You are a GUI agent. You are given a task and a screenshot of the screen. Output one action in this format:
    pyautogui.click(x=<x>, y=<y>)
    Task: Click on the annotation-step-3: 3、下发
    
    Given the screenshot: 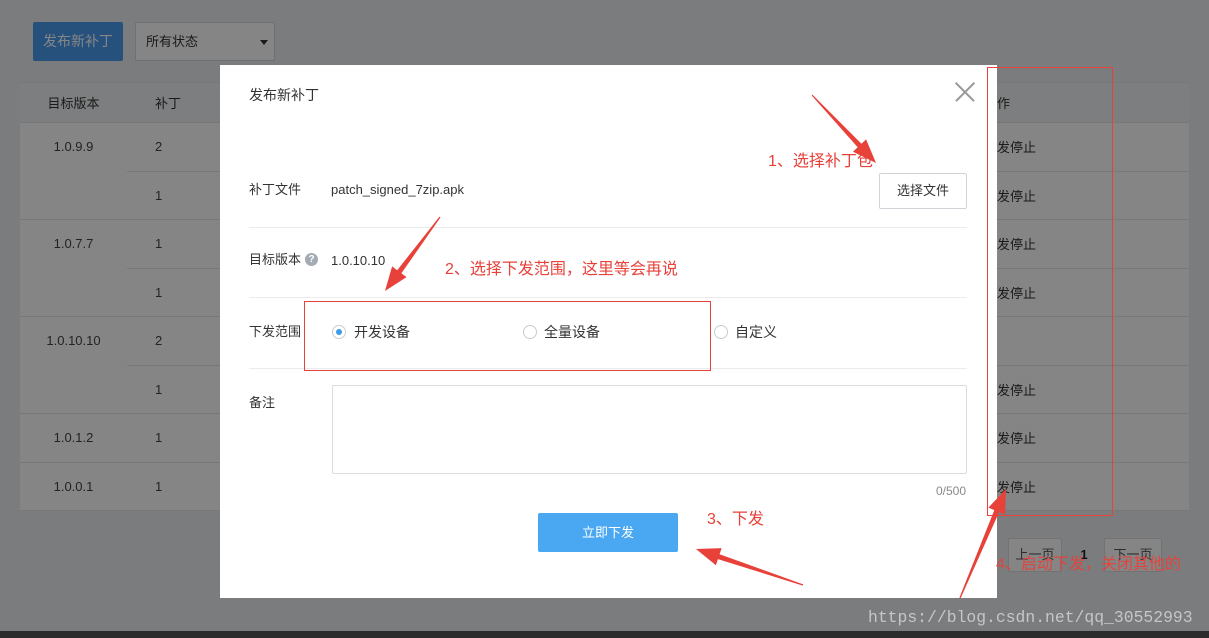 What is the action you would take?
    pyautogui.click(x=735, y=519)
    